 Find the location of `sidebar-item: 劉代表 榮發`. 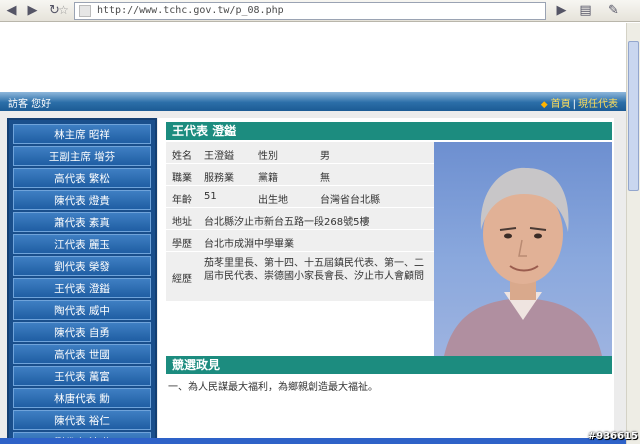

sidebar-item: 劉代表 榮發 is located at coordinates (82, 266).